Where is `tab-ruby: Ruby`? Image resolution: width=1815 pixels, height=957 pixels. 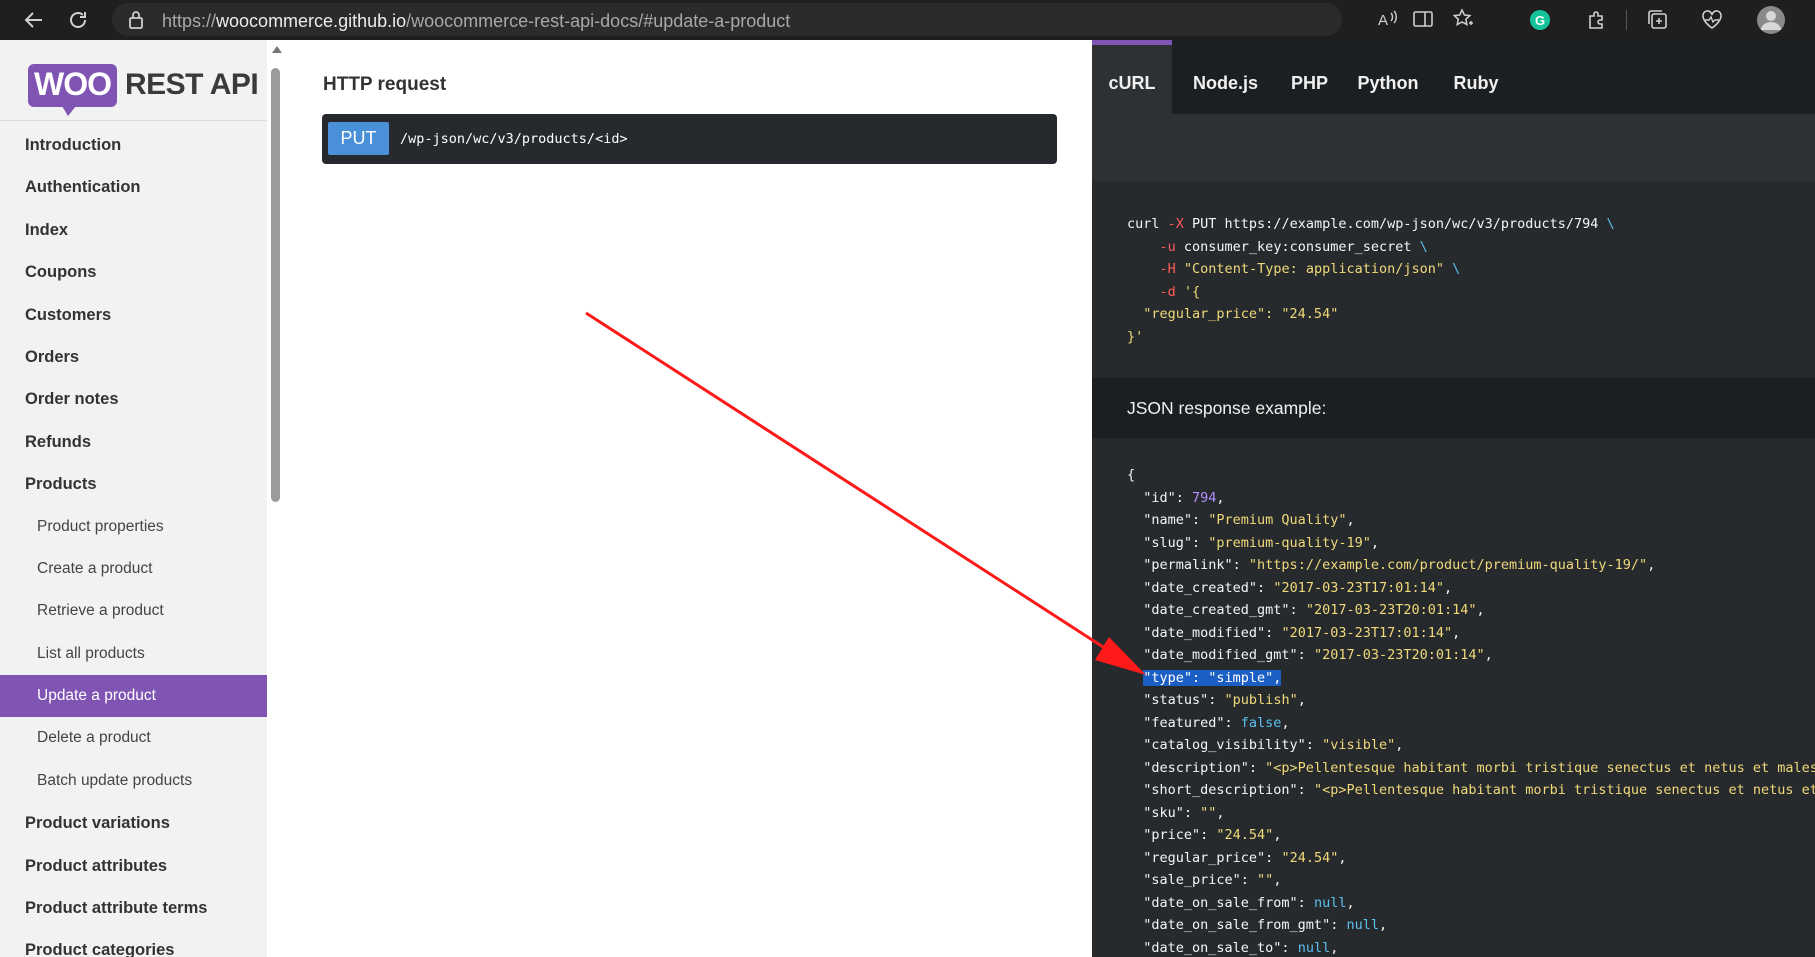 tab-ruby: Ruby is located at coordinates (1476, 77).